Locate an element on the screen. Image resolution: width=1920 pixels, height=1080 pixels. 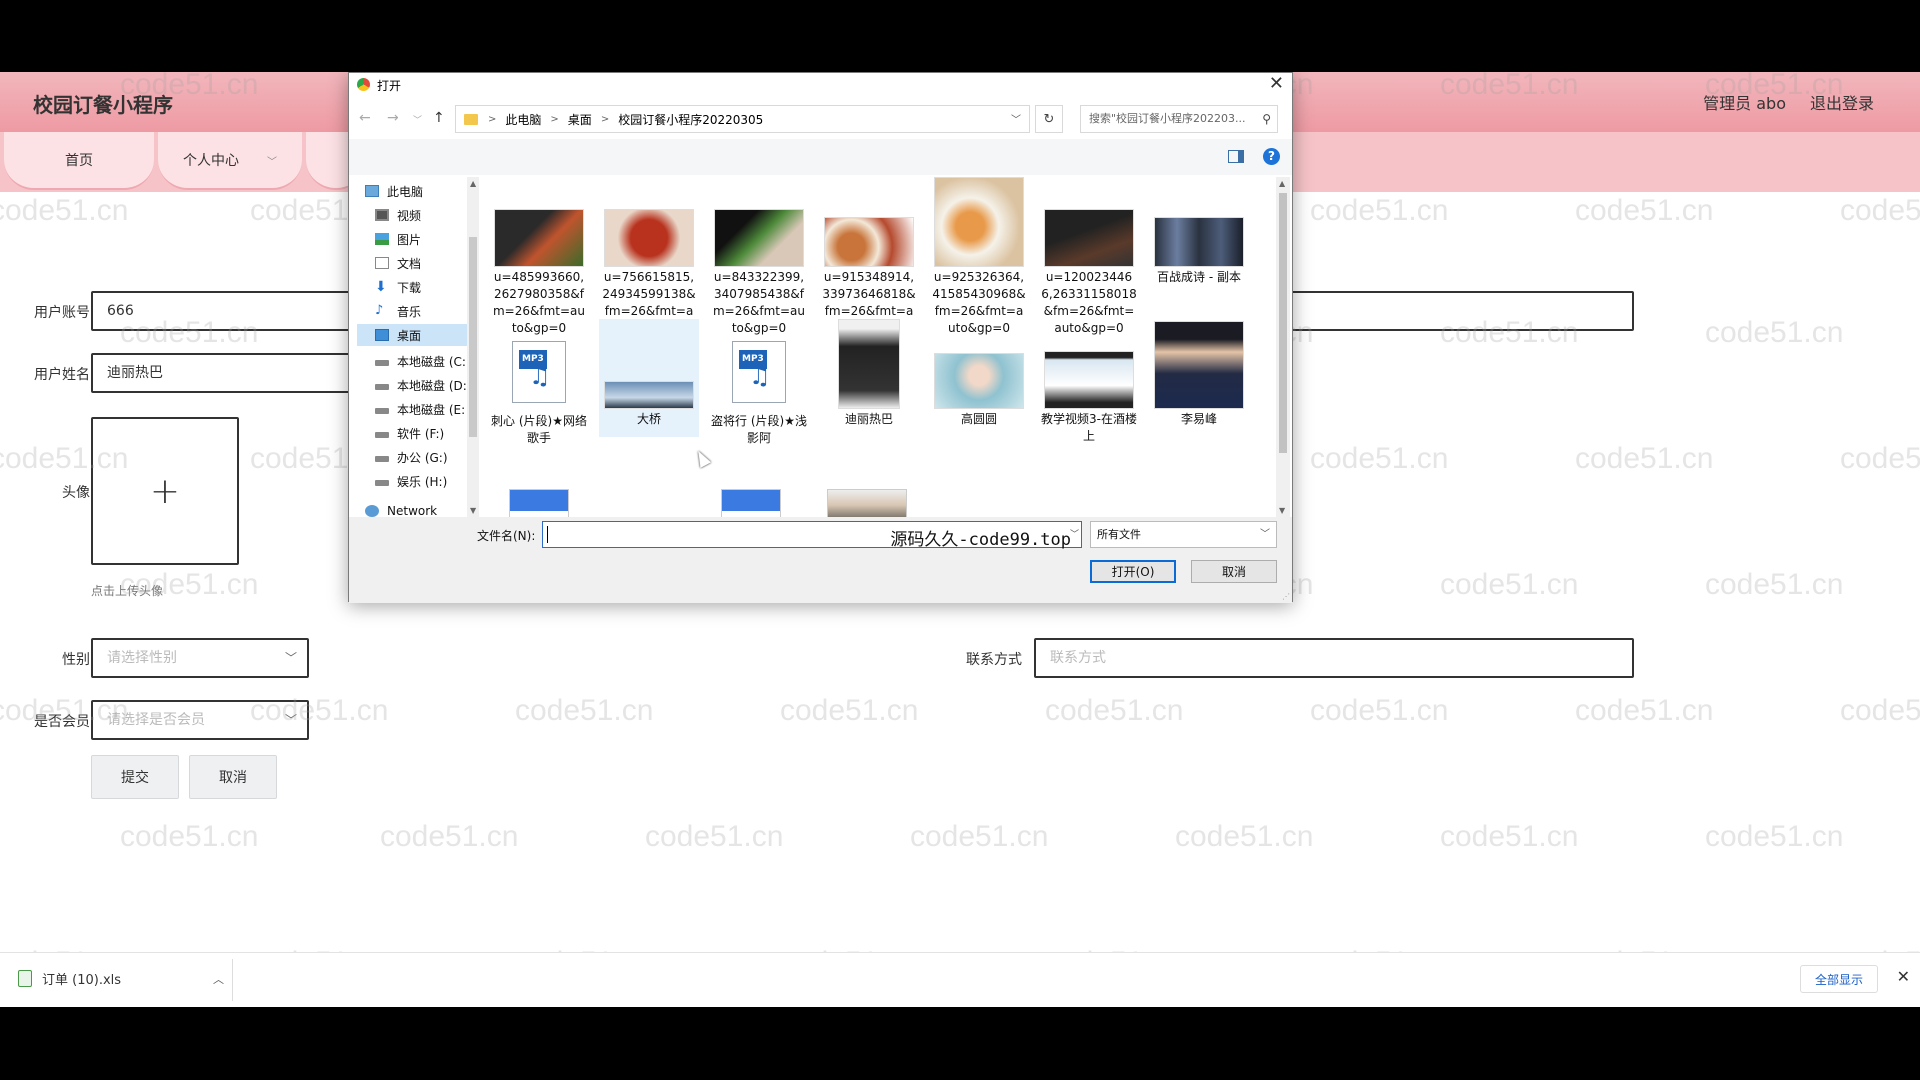
file-item: 教学视频3-在酒楼上 is located at coordinates (1089, 382).